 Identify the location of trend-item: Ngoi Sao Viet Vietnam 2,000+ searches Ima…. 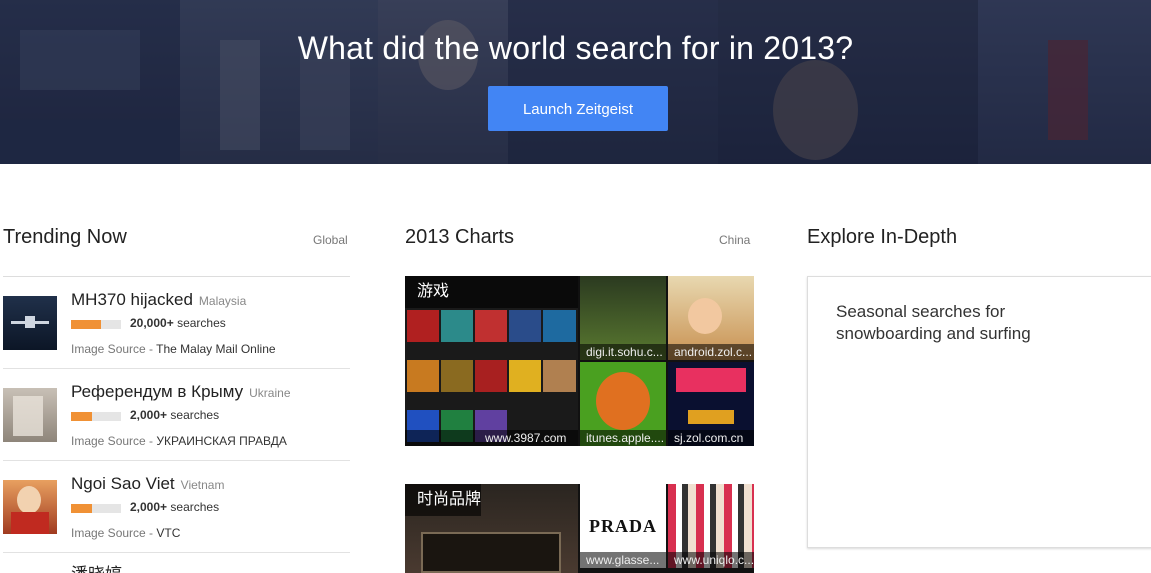
(176, 506).